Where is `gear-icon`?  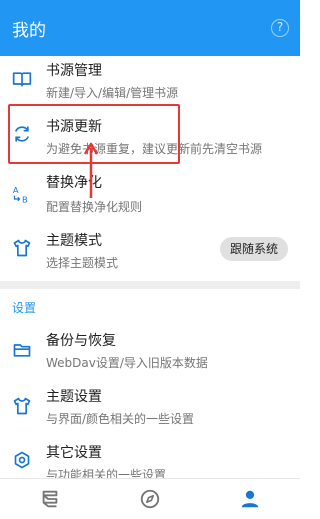
gear-icon is located at coordinates (22, 460).